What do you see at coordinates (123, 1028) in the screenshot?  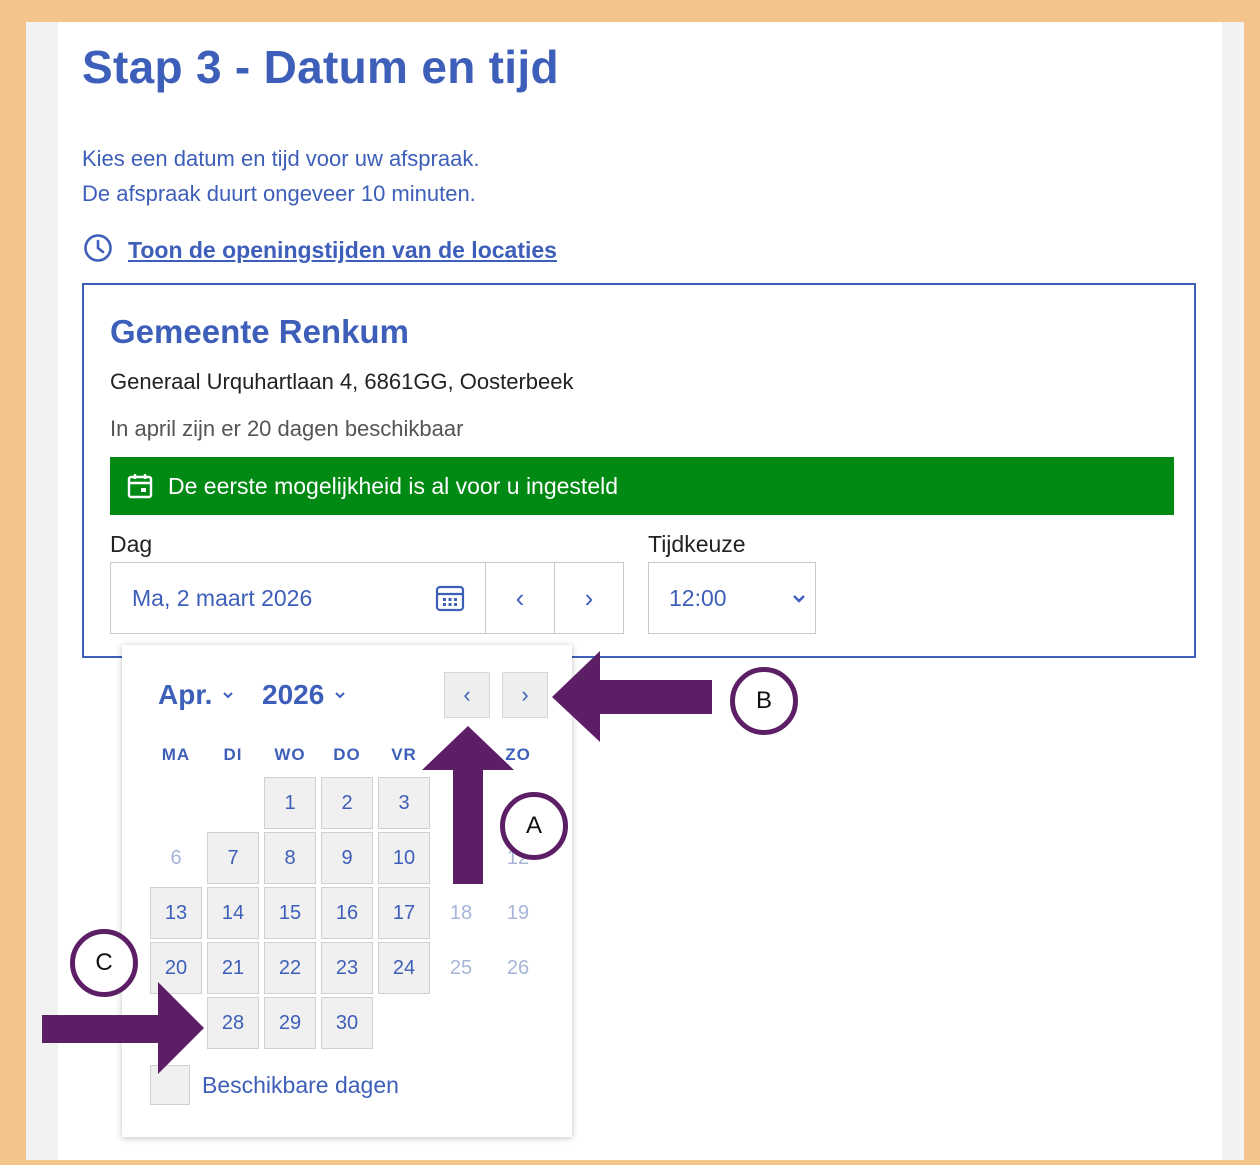 I see `arrow-c` at bounding box center [123, 1028].